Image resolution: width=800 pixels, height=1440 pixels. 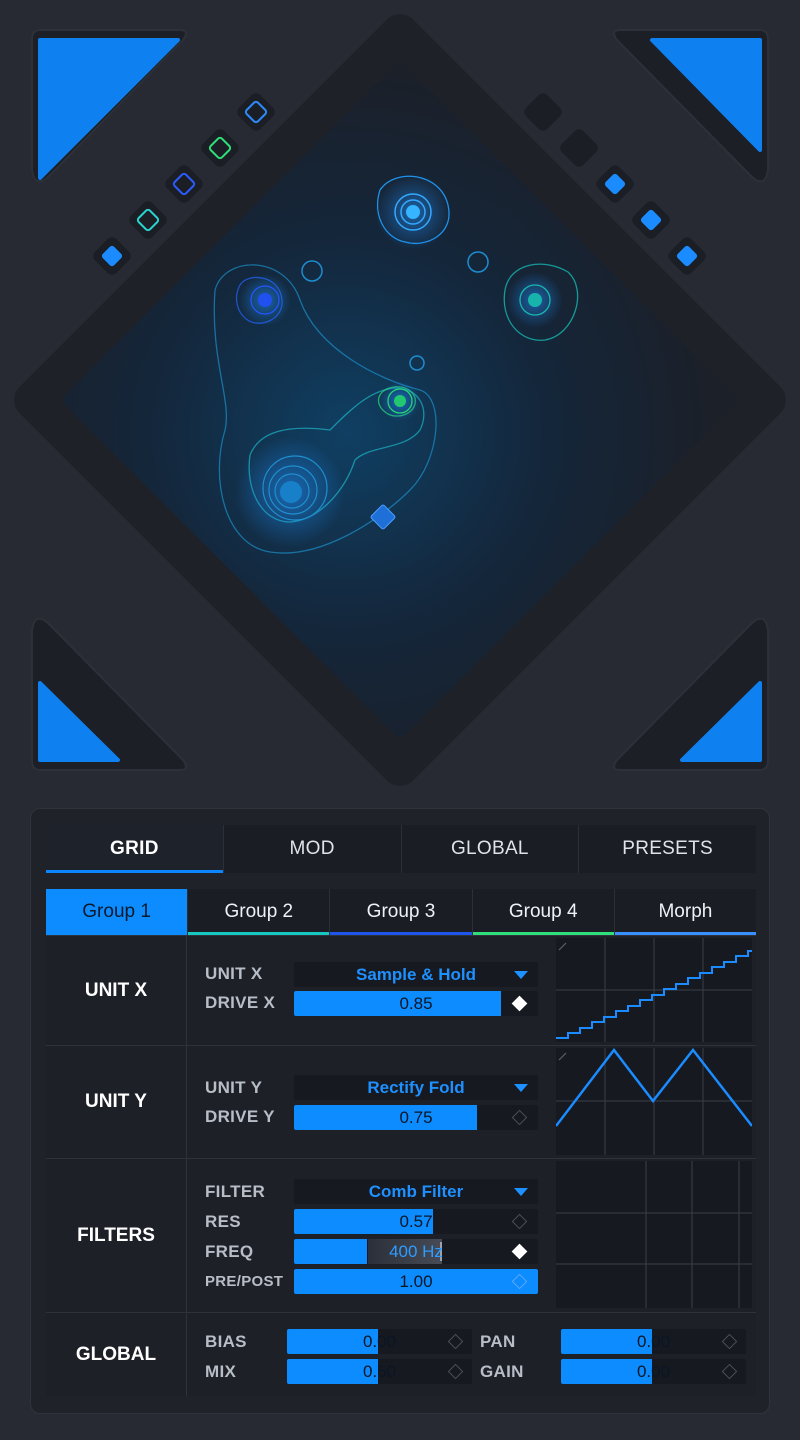 I want to click on mix-slider: 0.50, so click(x=379, y=1371).